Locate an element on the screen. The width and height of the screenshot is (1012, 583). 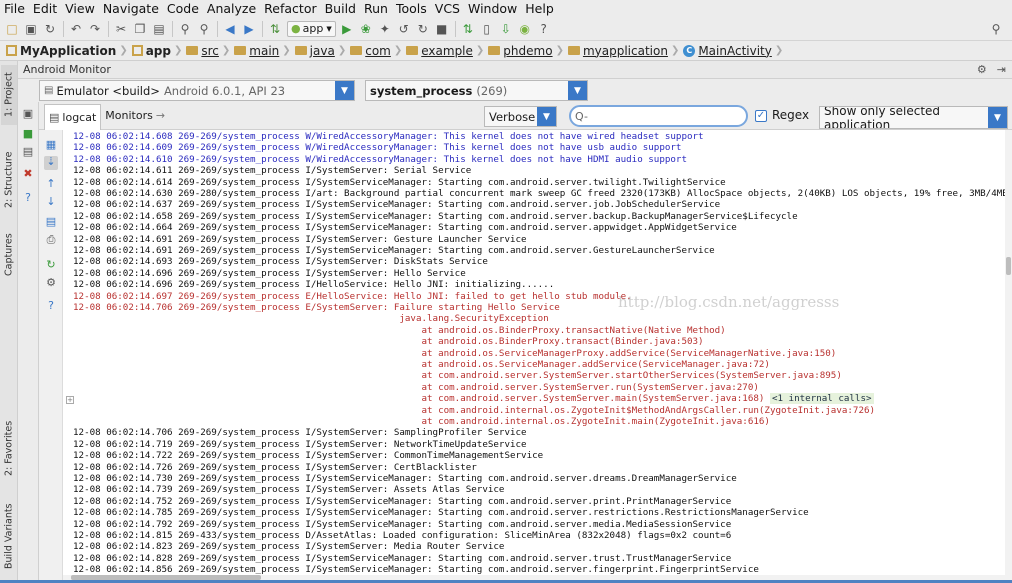
breadcrumb-item-myapplication: myapplication ❯ is located at coordinates (623, 51).